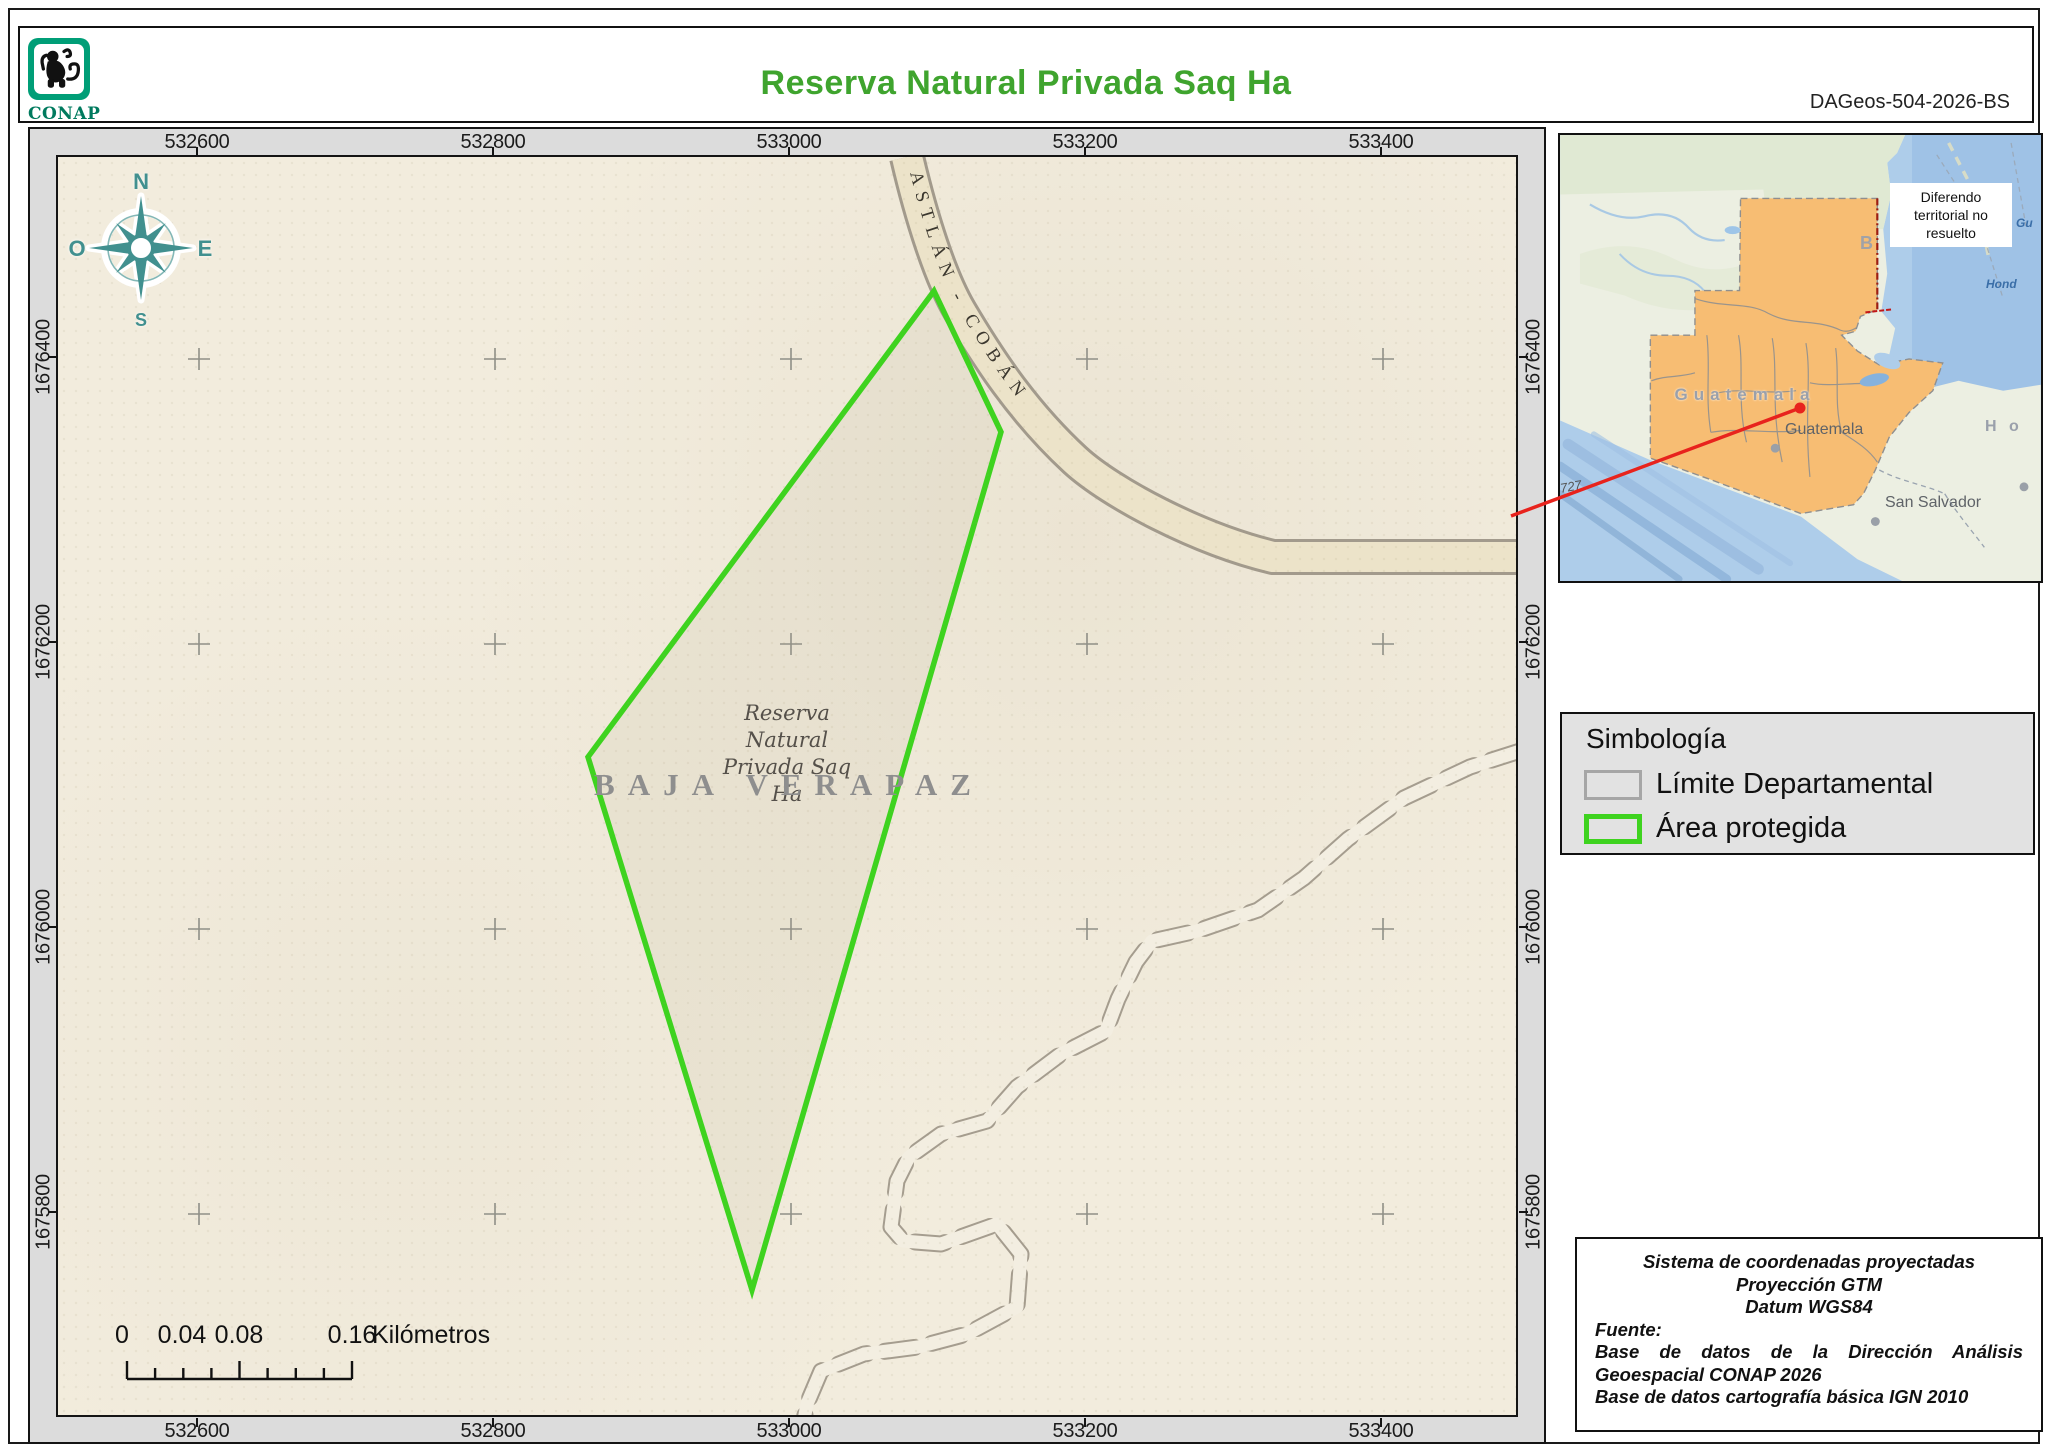 This screenshot has height=1452, width=2048. Describe the element at coordinates (1613, 785) in the screenshot. I see `departmental-boundary-swatch` at that location.